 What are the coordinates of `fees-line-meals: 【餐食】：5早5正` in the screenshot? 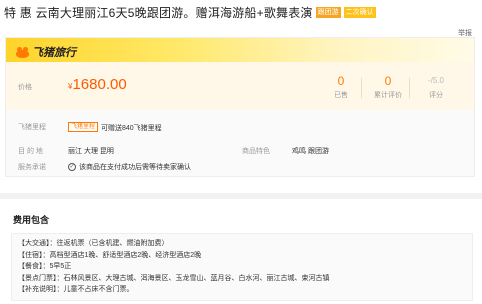 It's located at (45, 266).